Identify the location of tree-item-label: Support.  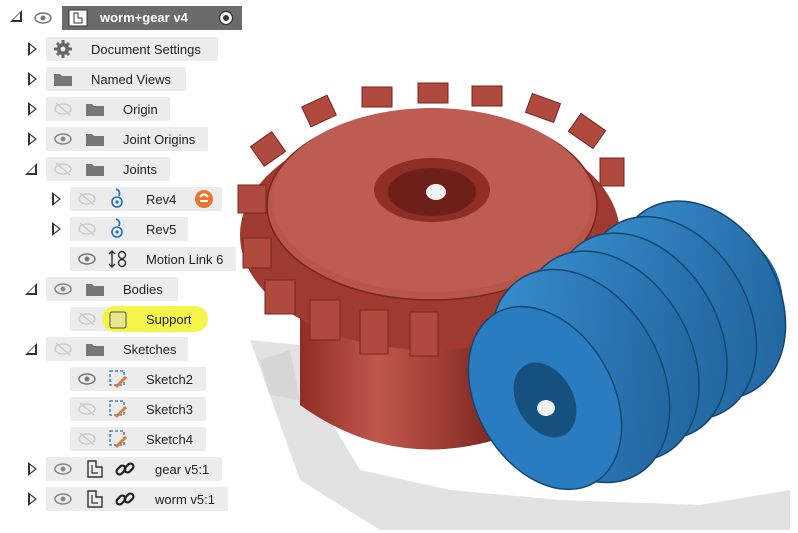
(169, 319).